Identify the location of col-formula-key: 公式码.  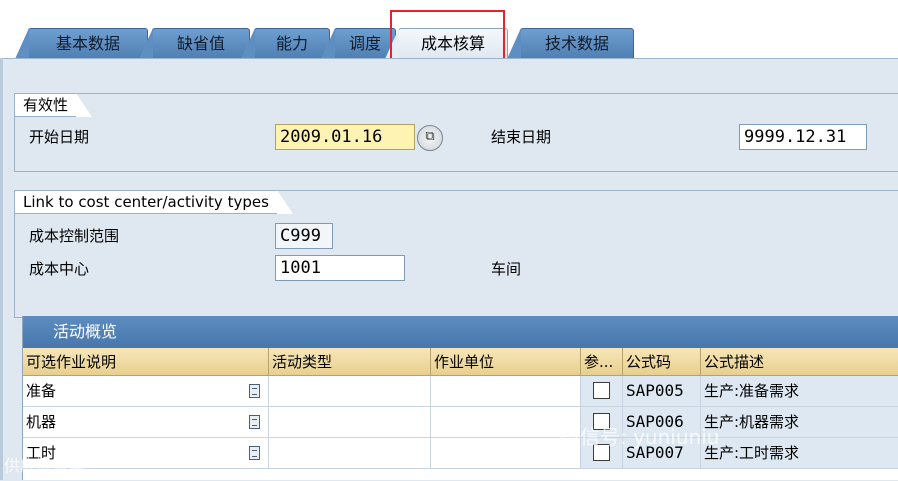
(662, 362).